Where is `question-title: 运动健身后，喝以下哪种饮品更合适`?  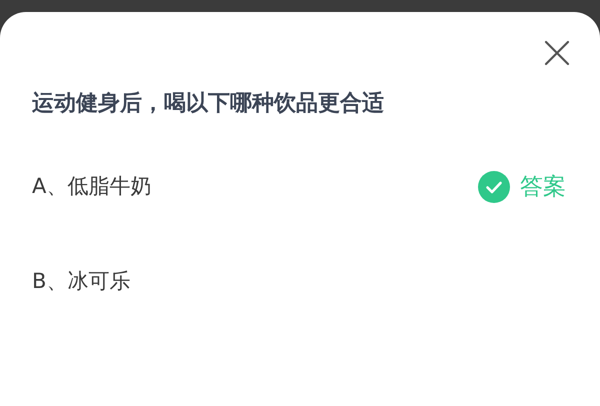 question-title: 运动健身后，喝以下哪种饮品更合适 is located at coordinates (208, 104).